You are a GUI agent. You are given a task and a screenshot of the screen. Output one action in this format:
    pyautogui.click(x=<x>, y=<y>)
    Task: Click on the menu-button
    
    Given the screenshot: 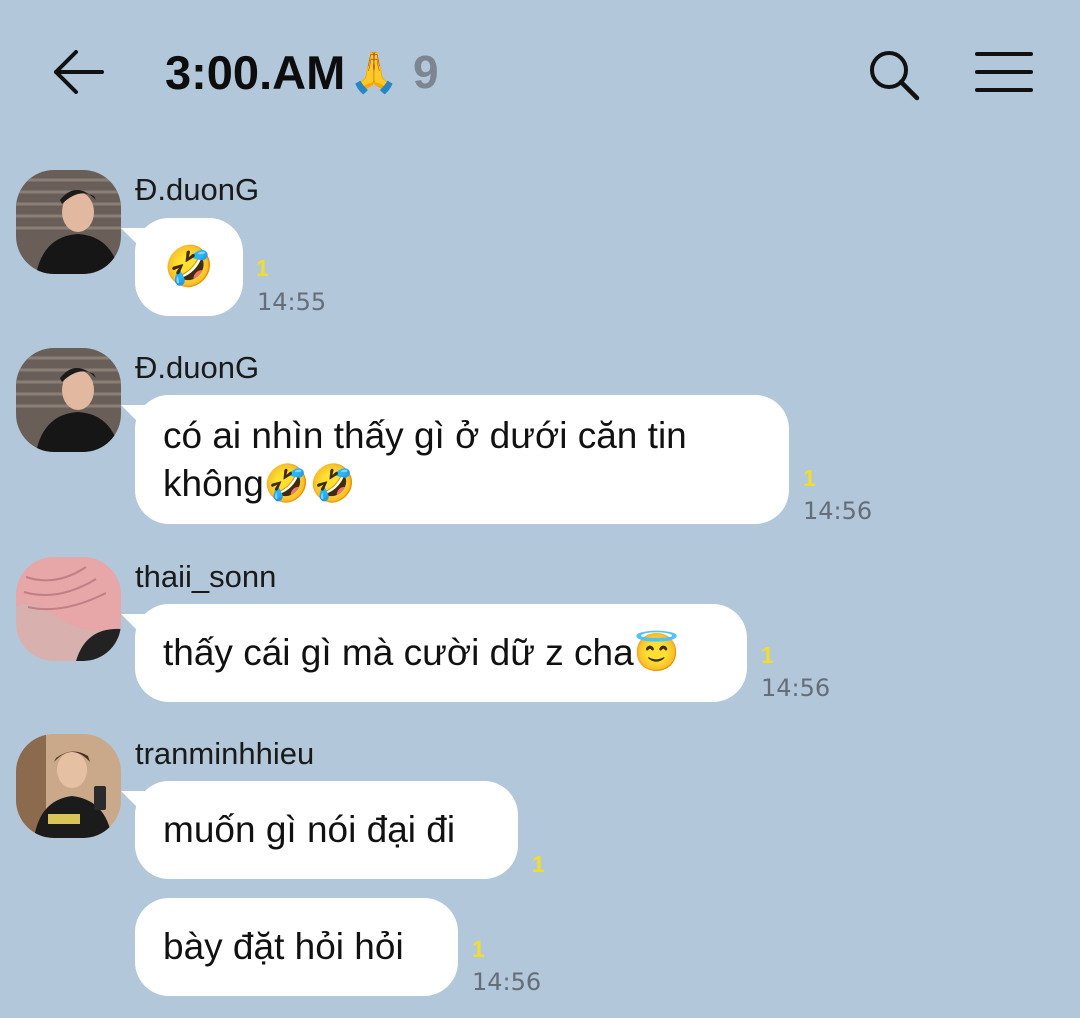 What is the action you would take?
    pyautogui.click(x=1004, y=72)
    